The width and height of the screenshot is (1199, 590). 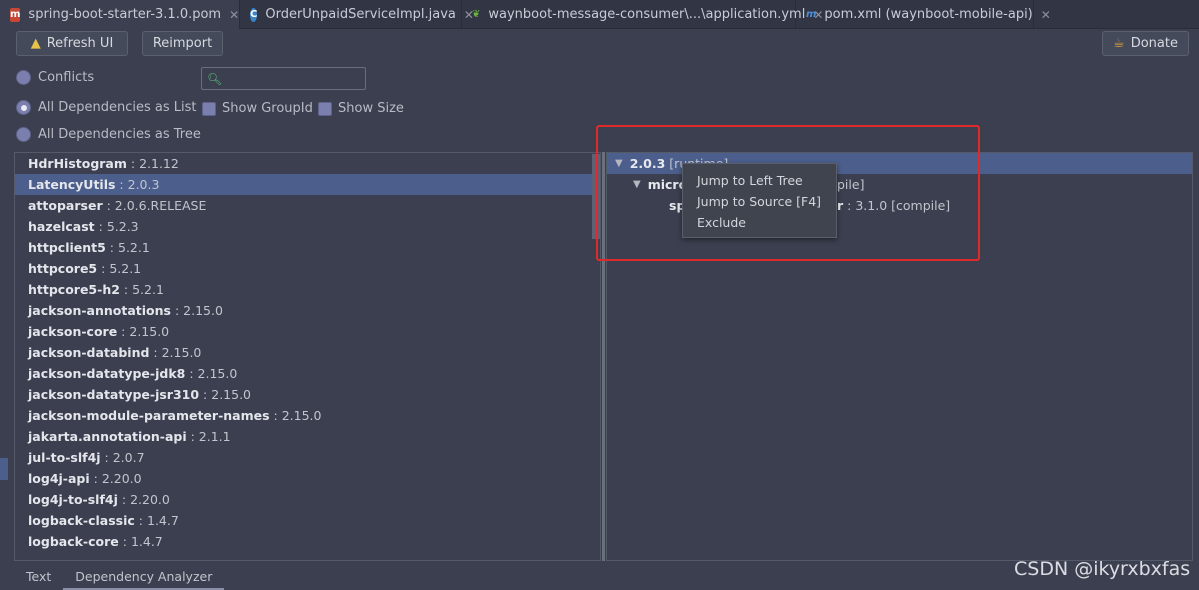 What do you see at coordinates (209, 108) in the screenshot?
I see `show-groupid-checkbox` at bounding box center [209, 108].